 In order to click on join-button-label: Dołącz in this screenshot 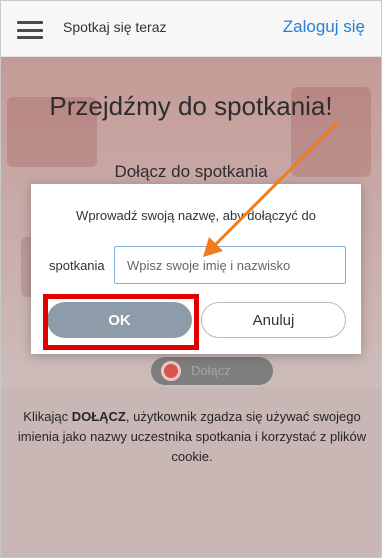, I will do `click(211, 370)`.